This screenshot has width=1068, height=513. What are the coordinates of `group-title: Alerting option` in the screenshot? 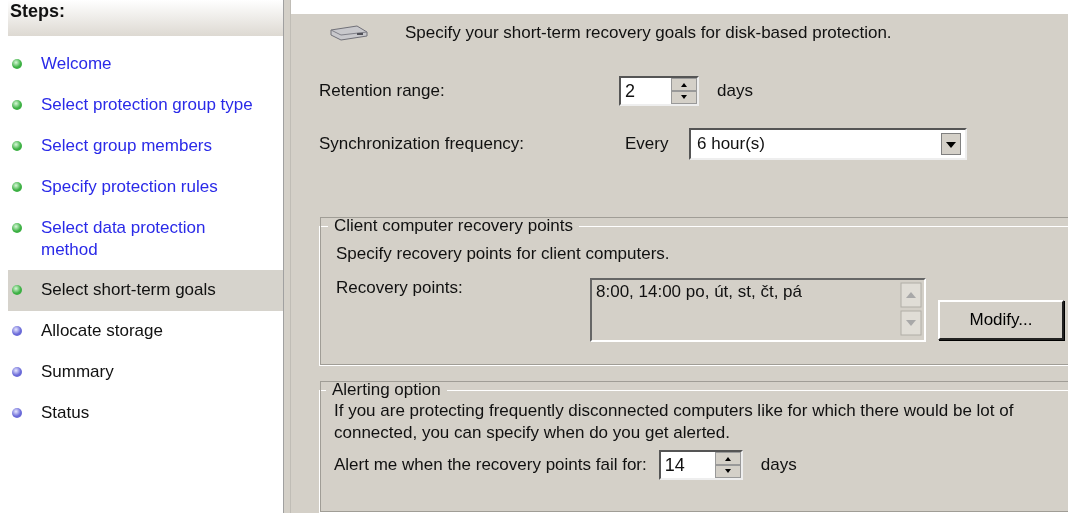 It's located at (386, 390).